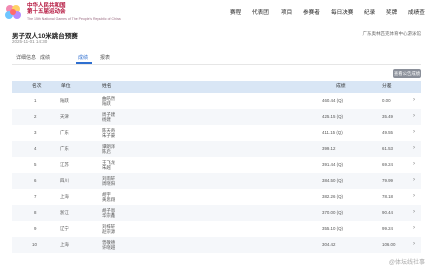 This screenshot has width=433, height=270. I want to click on names-cell: 刘梓轩 赵宗源, so click(108, 229).